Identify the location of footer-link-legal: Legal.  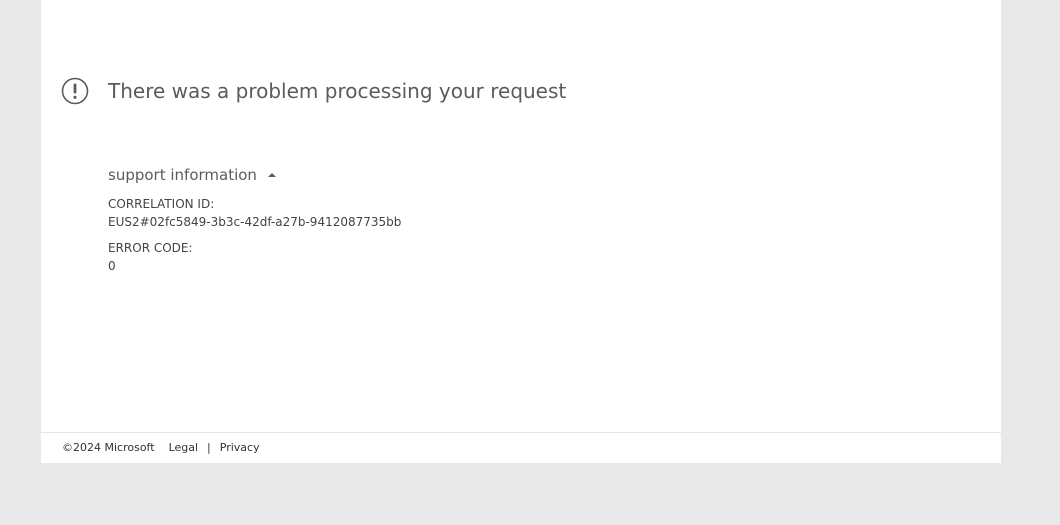
(183, 447).